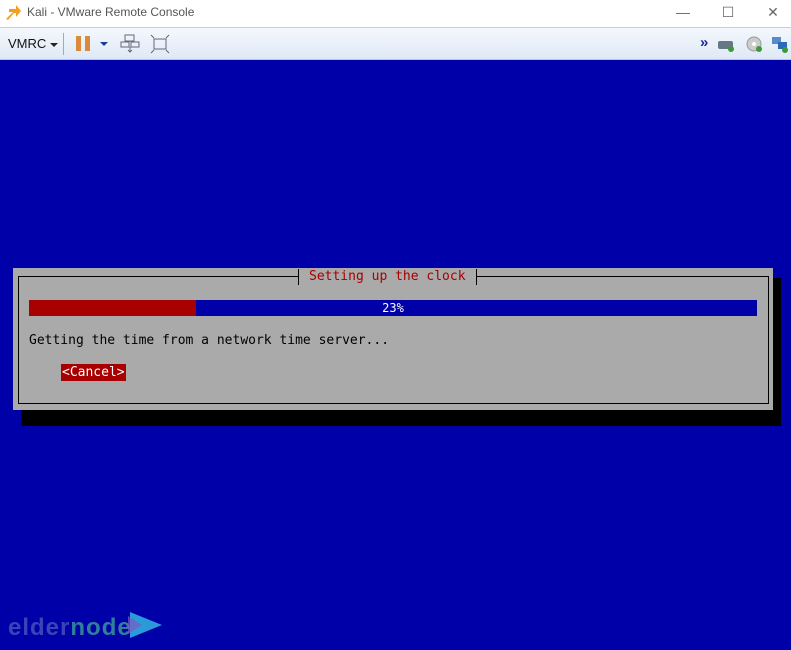 This screenshot has width=791, height=650. What do you see at coordinates (726, 44) in the screenshot?
I see `hard-disk-icon` at bounding box center [726, 44].